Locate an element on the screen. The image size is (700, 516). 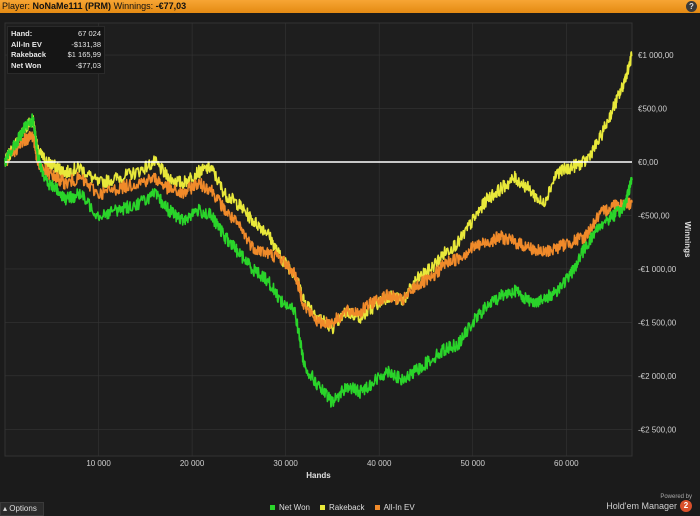
y-tick-label: €1 000,00 is located at coordinates (656, 55).